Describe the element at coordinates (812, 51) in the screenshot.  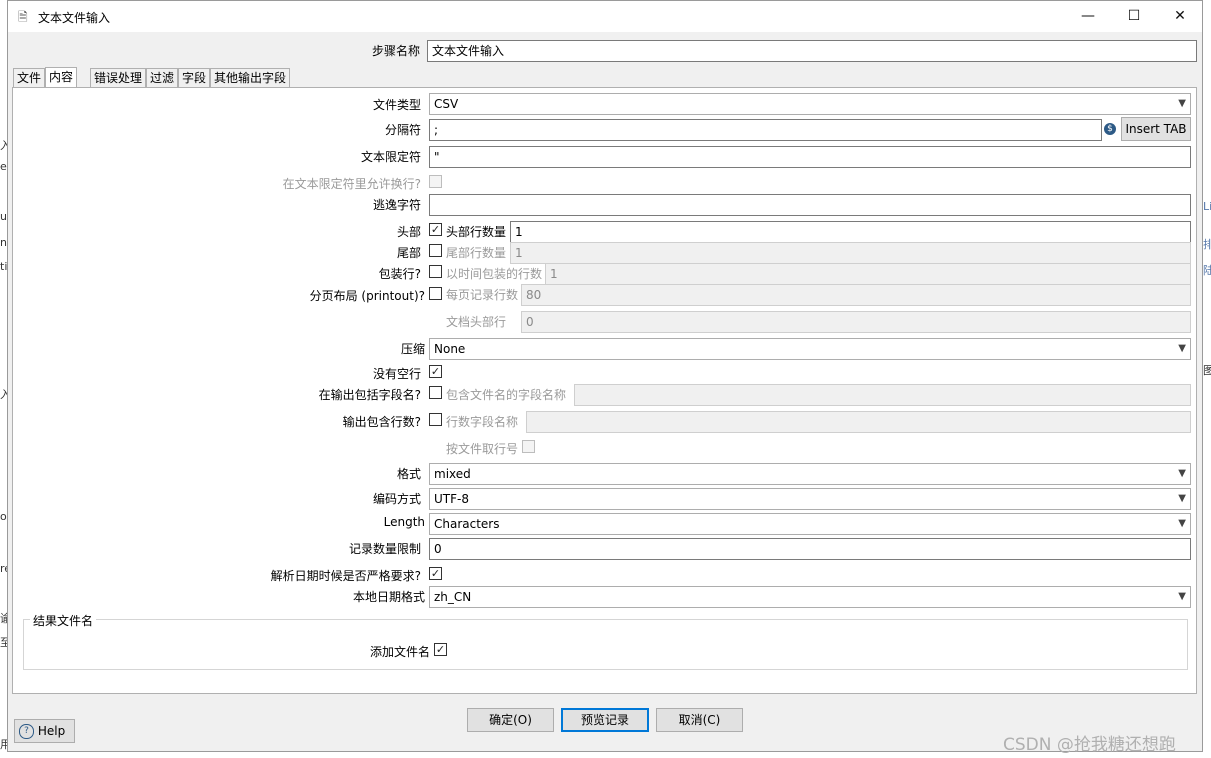
I see `step-name-input: 文本文件输入` at that location.